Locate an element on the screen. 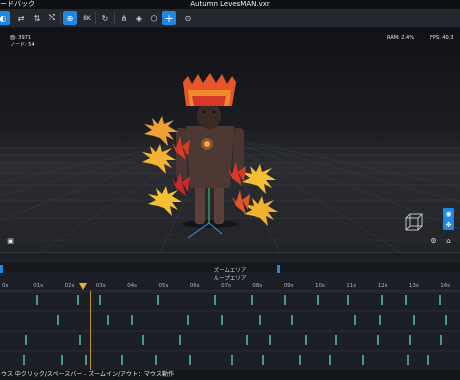  main-toolbar: ◐ ⇄ ⇅ ⤭ ⊕ 8K ↻ ⋔ ◈ ⬡ + ⊙ is located at coordinates (230, 18).